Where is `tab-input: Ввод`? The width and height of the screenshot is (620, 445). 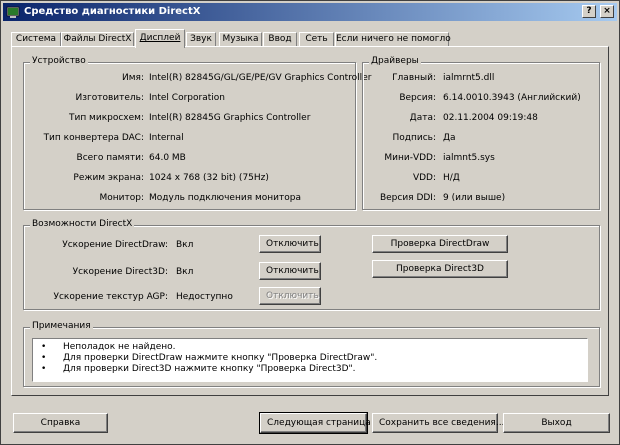 tab-input: Ввод is located at coordinates (280, 39).